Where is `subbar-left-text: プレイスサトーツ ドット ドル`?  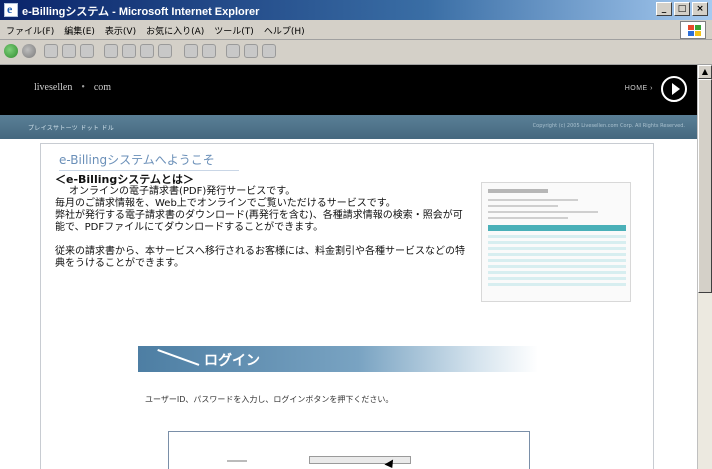
subbar-left-text: プレイスサトーツ ドット ドル is located at coordinates (71, 128).